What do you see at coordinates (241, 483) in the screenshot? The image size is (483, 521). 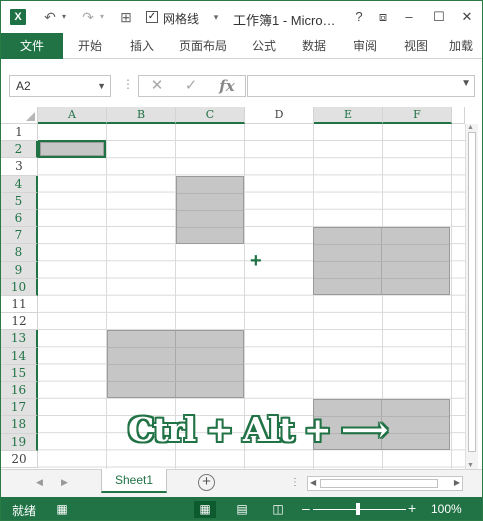 I see `sheet-tab-bar: ◀ ▶ Sheet1 + ⋮ ◀ ▶` at bounding box center [241, 483].